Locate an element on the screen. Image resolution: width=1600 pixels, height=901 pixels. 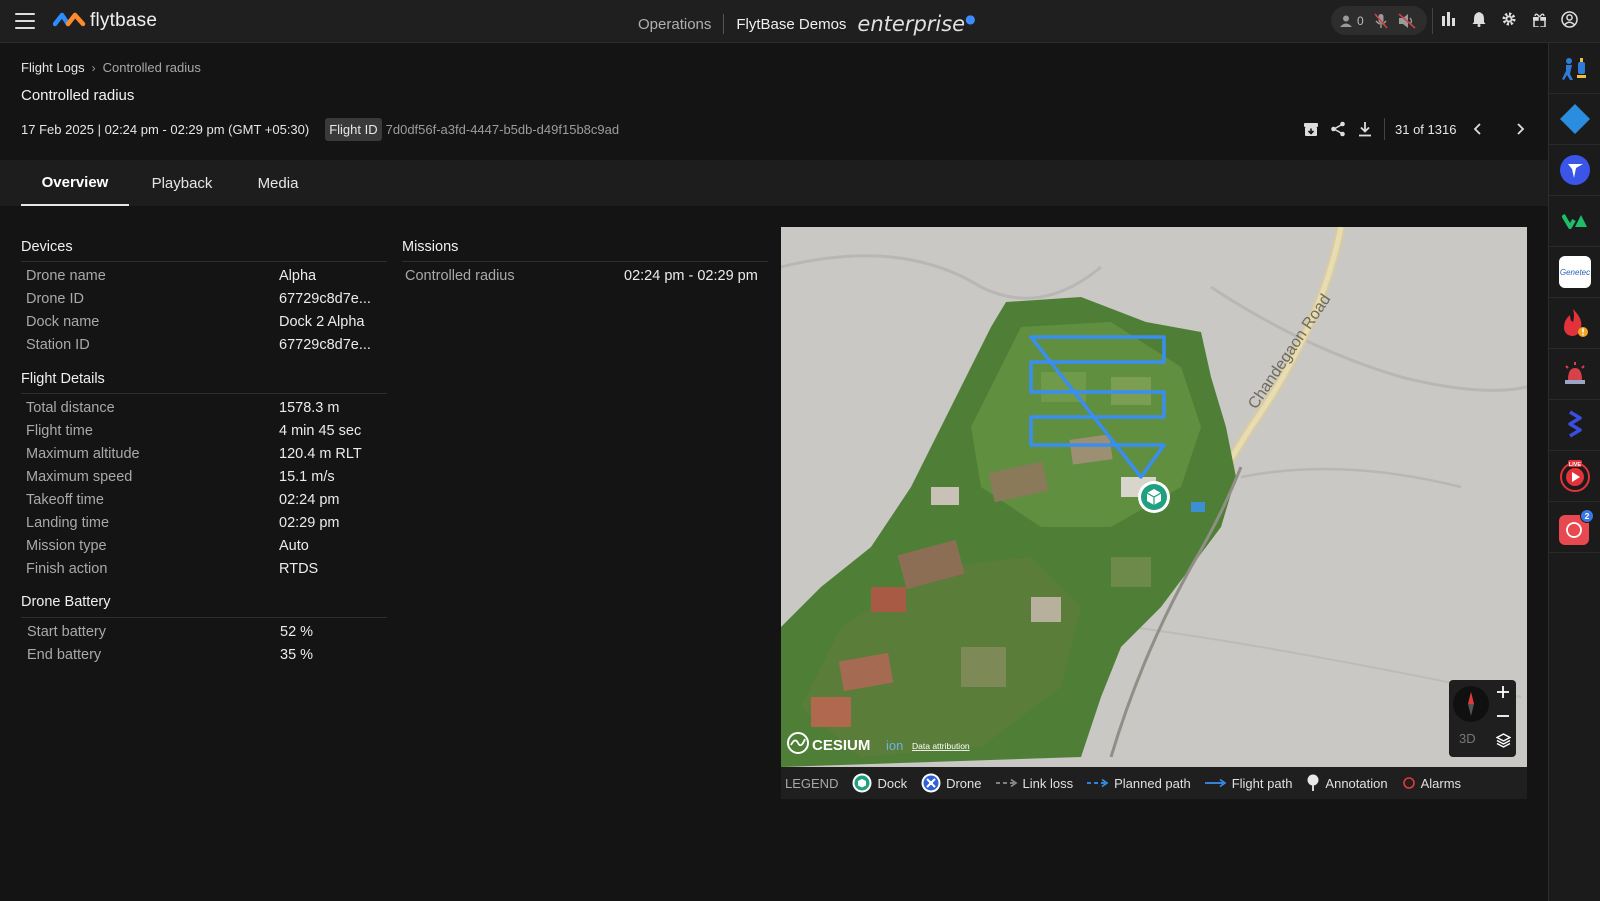
app-sidebar: Genetec LIVE 2 is located at coordinates (1574, 472).